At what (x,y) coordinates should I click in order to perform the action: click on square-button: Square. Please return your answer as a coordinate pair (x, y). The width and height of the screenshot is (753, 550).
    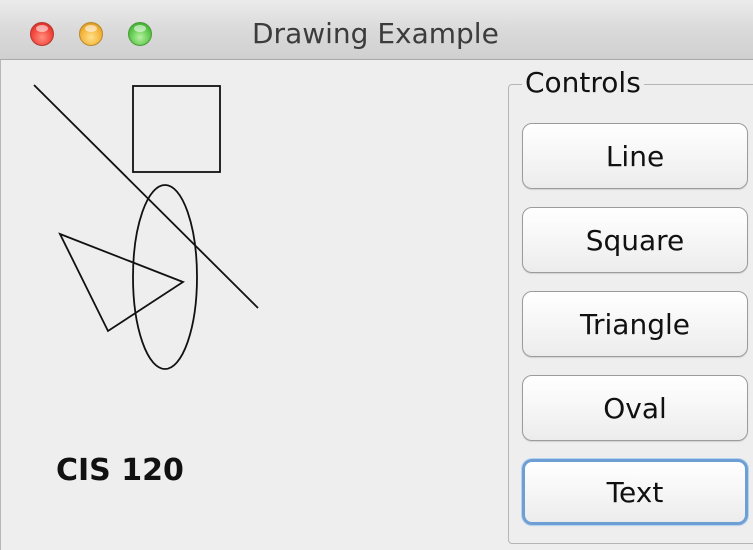
    Looking at the image, I should click on (635, 240).